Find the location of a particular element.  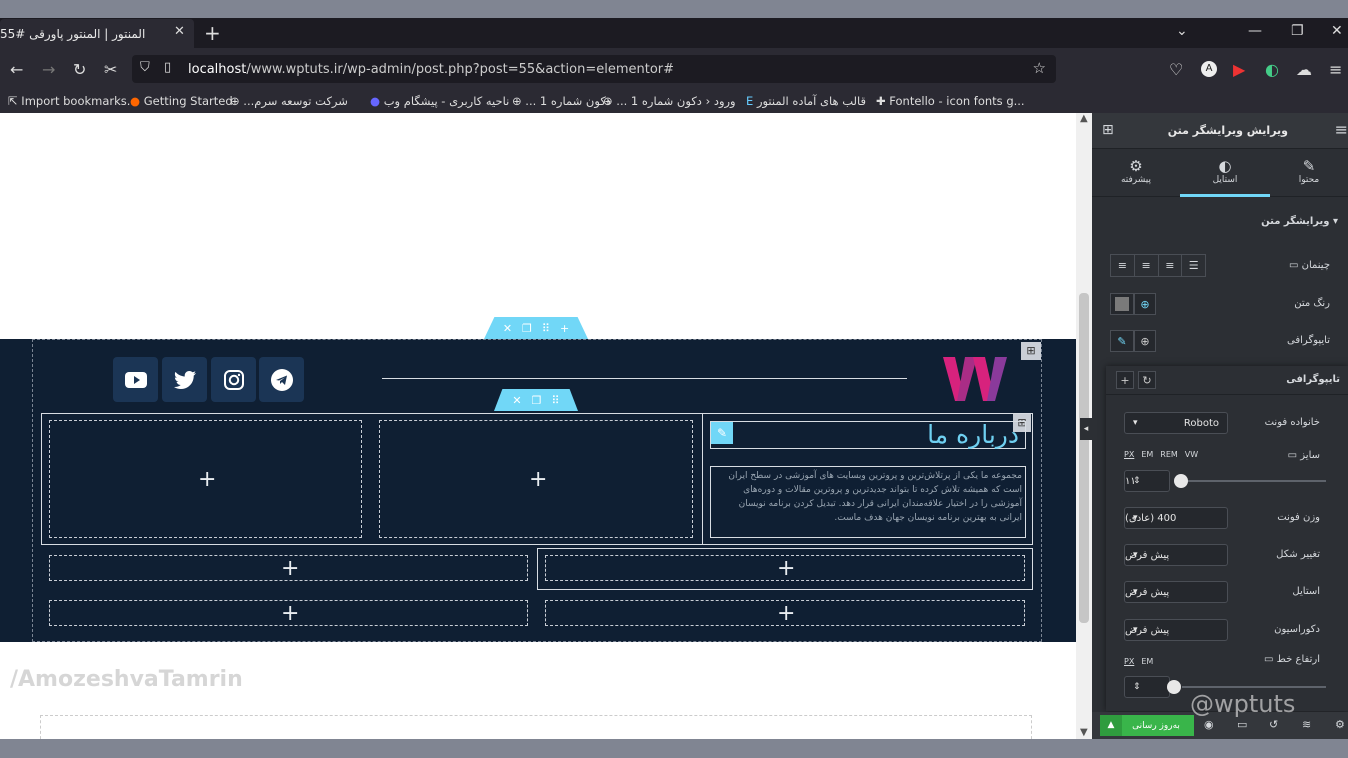

size-input: ⇕ ۱۱ is located at coordinates (1147, 481).